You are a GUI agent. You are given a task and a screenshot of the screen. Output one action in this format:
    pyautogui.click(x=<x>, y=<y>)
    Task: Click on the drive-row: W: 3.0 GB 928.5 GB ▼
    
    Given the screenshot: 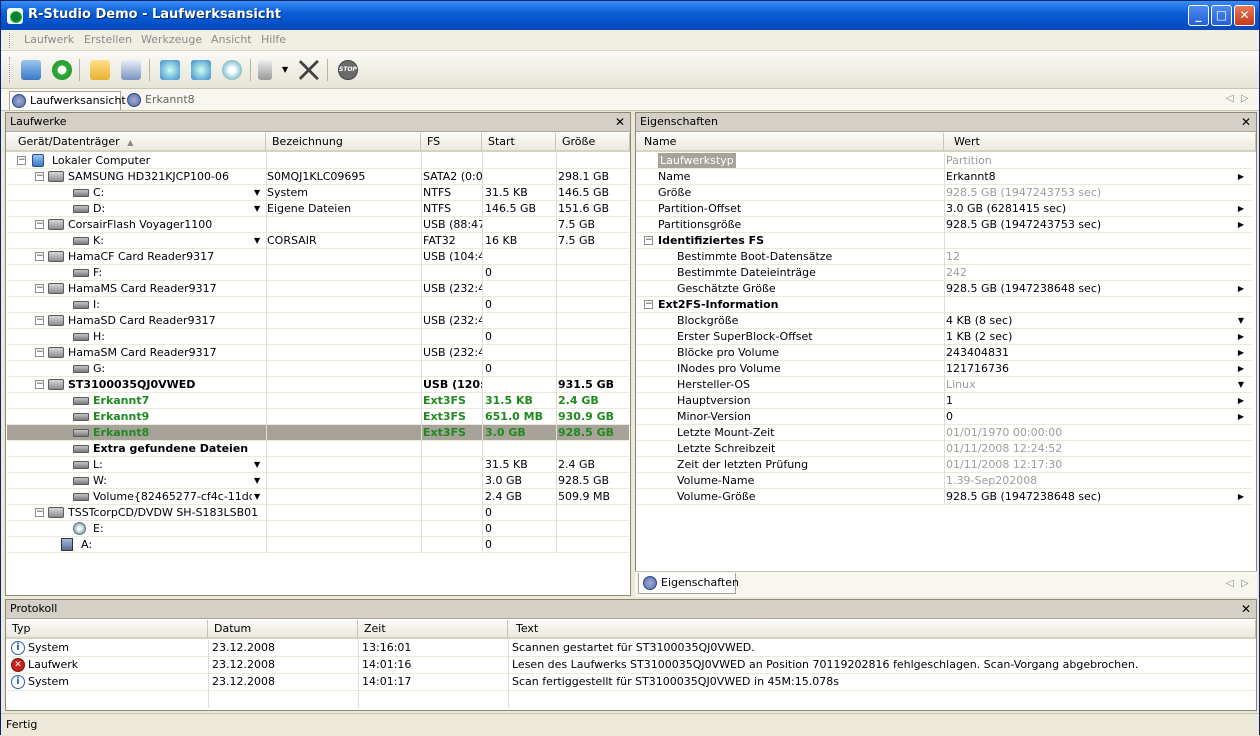 What is the action you would take?
    pyautogui.click(x=318, y=481)
    